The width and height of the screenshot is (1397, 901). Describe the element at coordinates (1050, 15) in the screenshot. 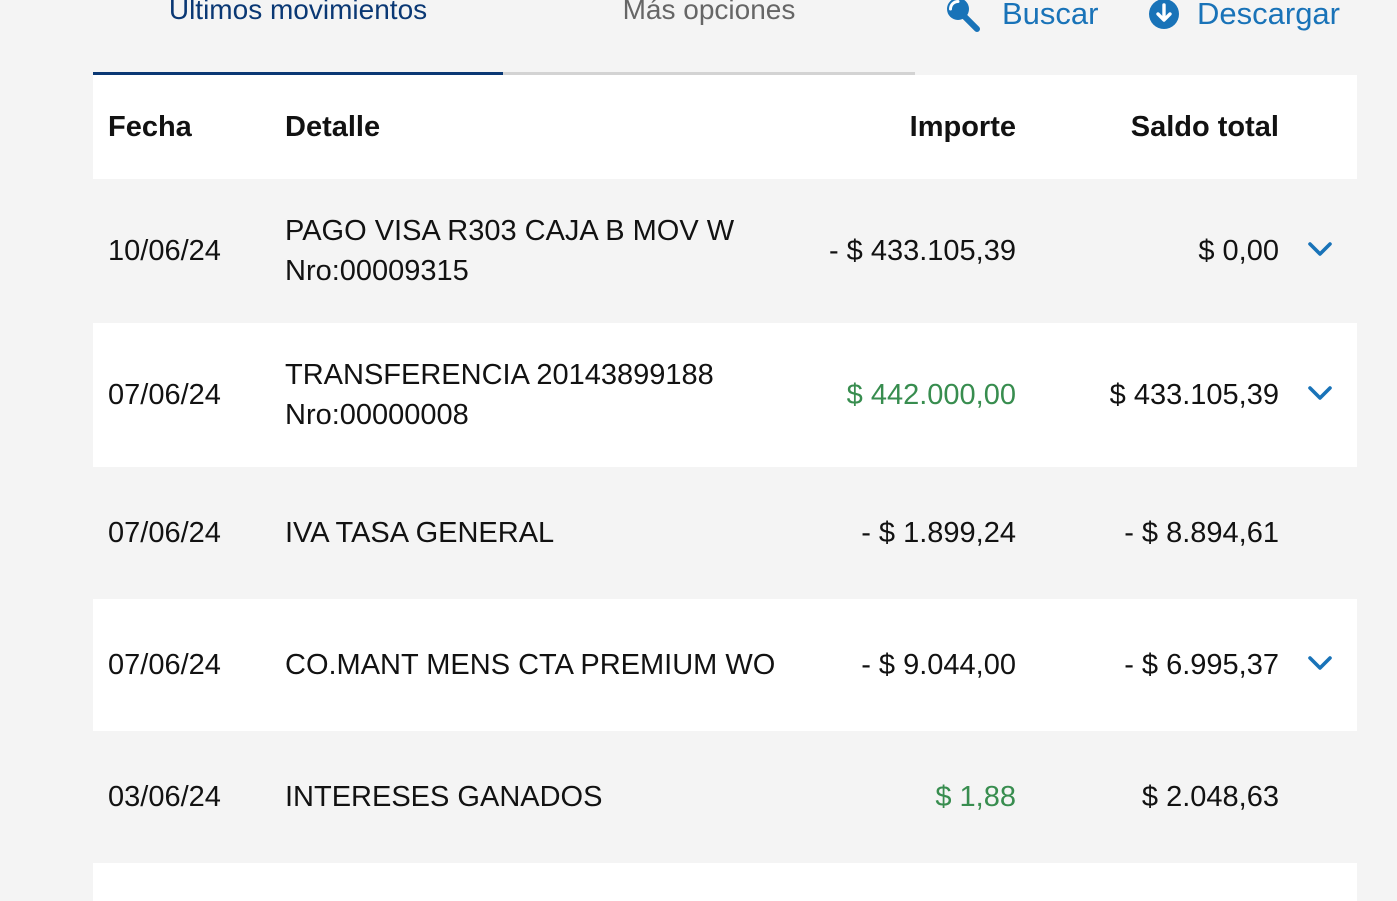

I see `search-button-label: Buscar` at that location.